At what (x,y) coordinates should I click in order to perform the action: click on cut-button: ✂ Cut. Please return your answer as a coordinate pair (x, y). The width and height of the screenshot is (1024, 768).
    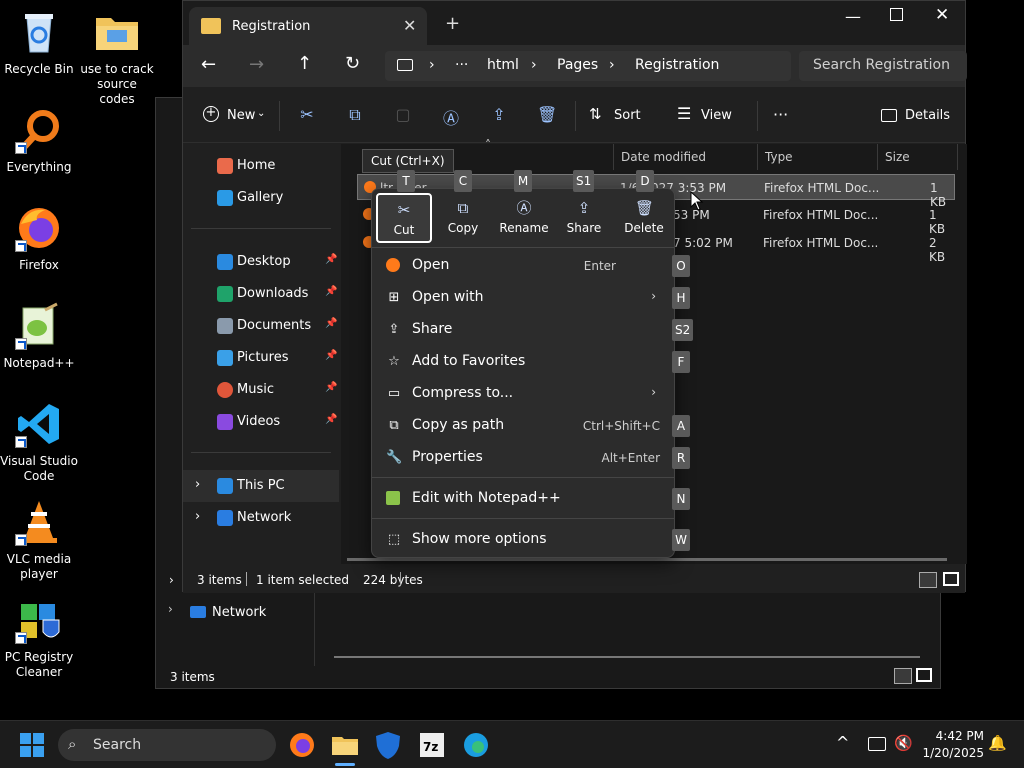
    Looking at the image, I should click on (404, 218).